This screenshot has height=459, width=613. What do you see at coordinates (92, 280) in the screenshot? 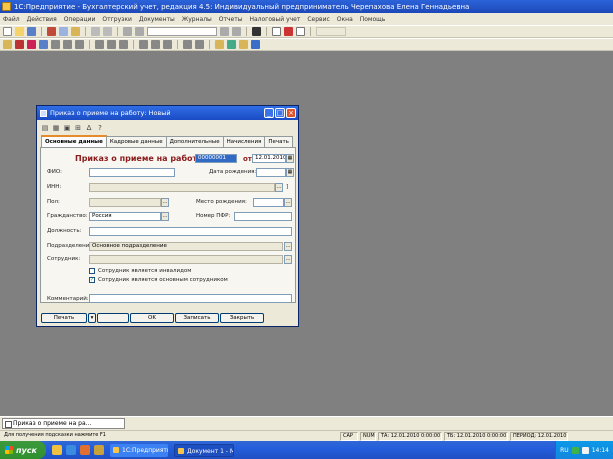
I see `main-employee-checkbox: ✓` at bounding box center [92, 280].